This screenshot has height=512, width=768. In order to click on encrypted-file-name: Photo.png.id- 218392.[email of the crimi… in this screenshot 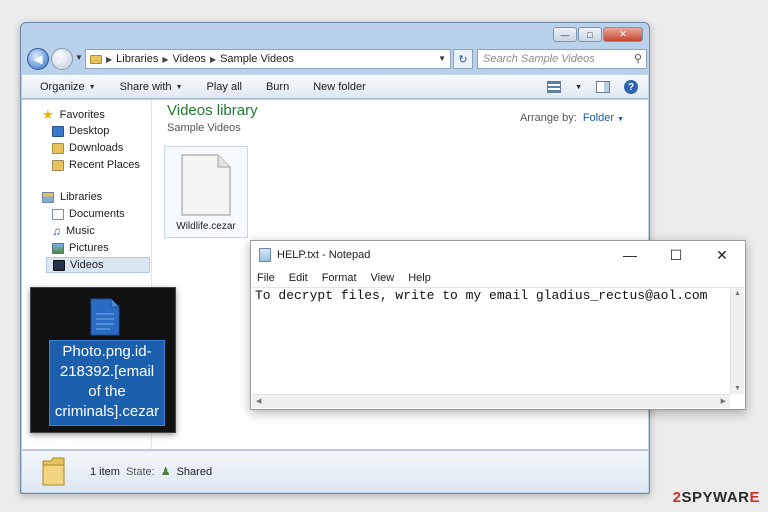, I will do `click(107, 383)`.